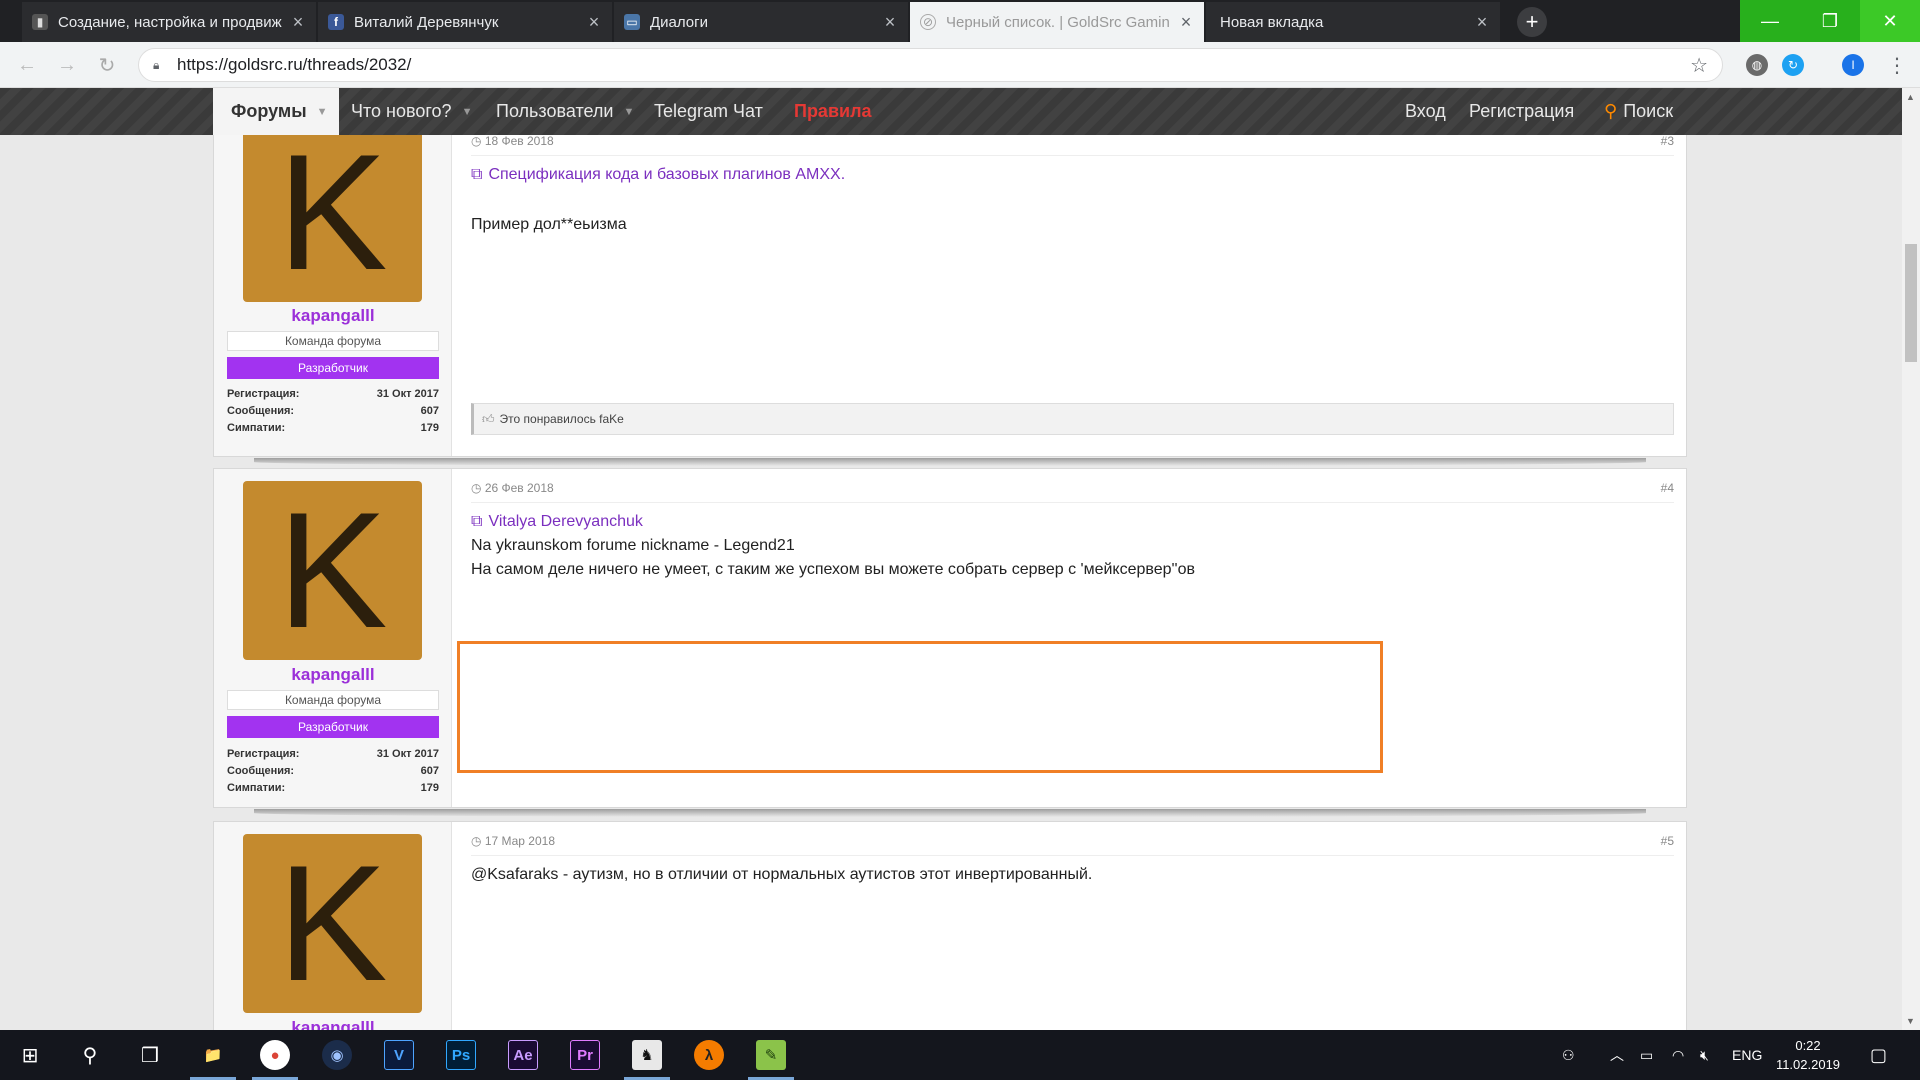  What do you see at coordinates (585, 1055) in the screenshot?
I see `premiere-icon: Pr` at bounding box center [585, 1055].